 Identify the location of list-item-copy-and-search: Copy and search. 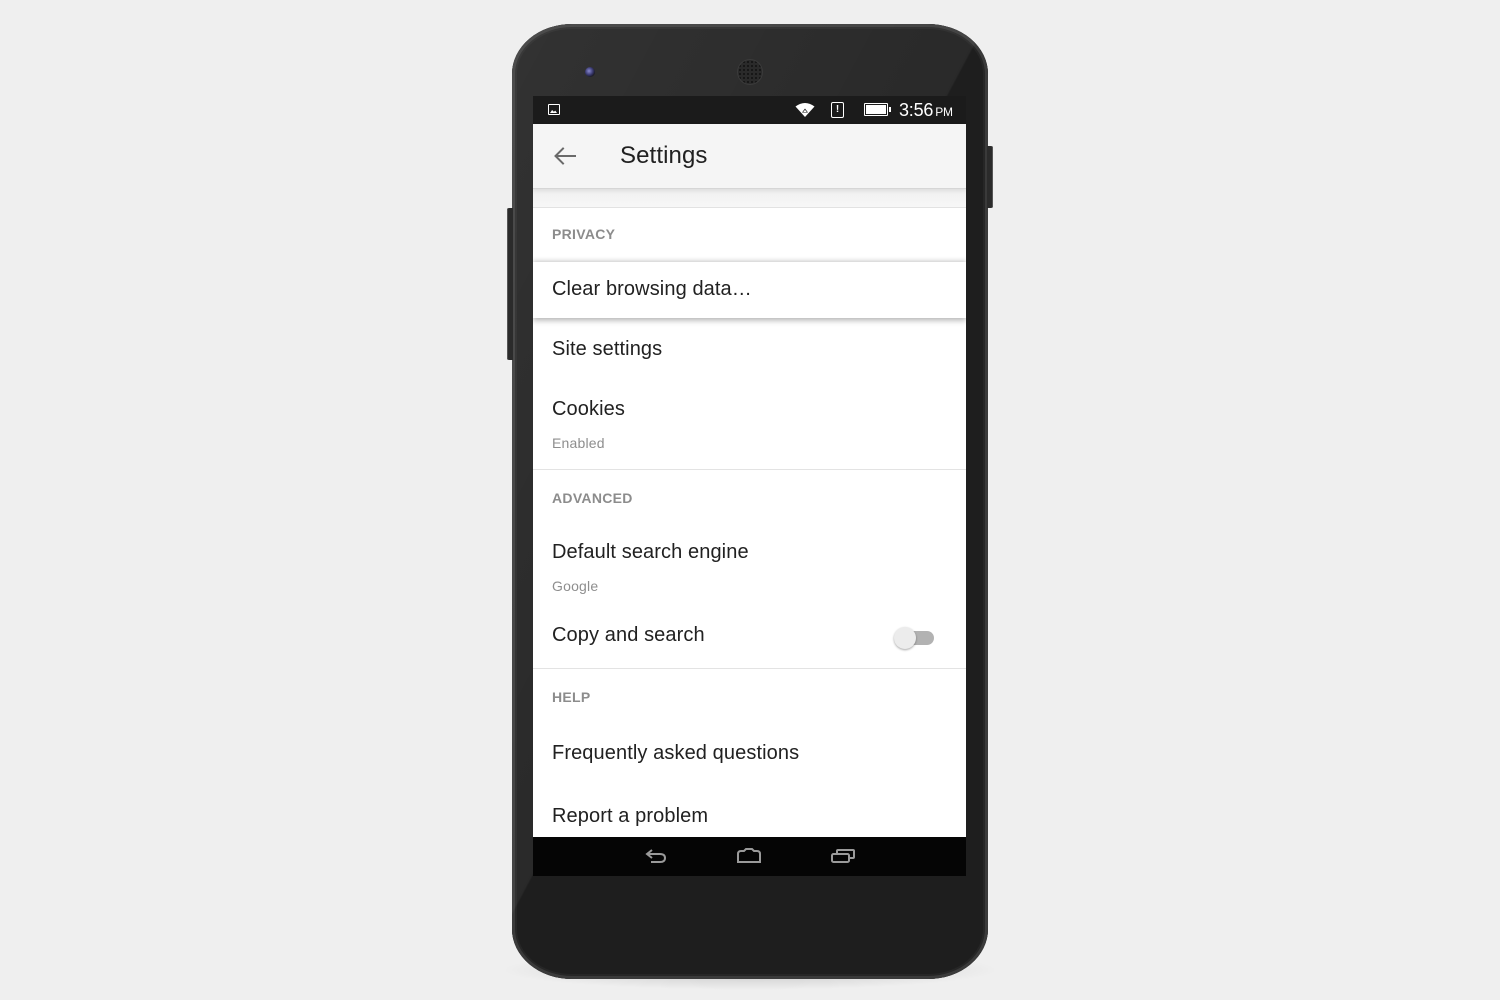
(749, 636).